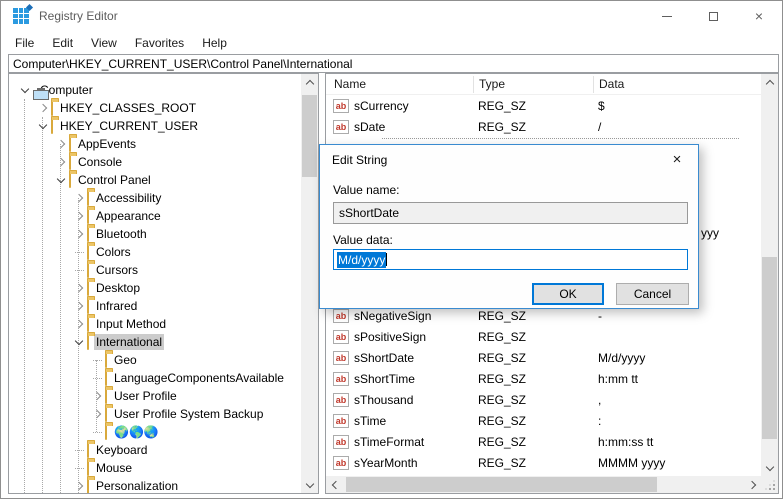  I want to click on close-button: ×, so click(759, 16).